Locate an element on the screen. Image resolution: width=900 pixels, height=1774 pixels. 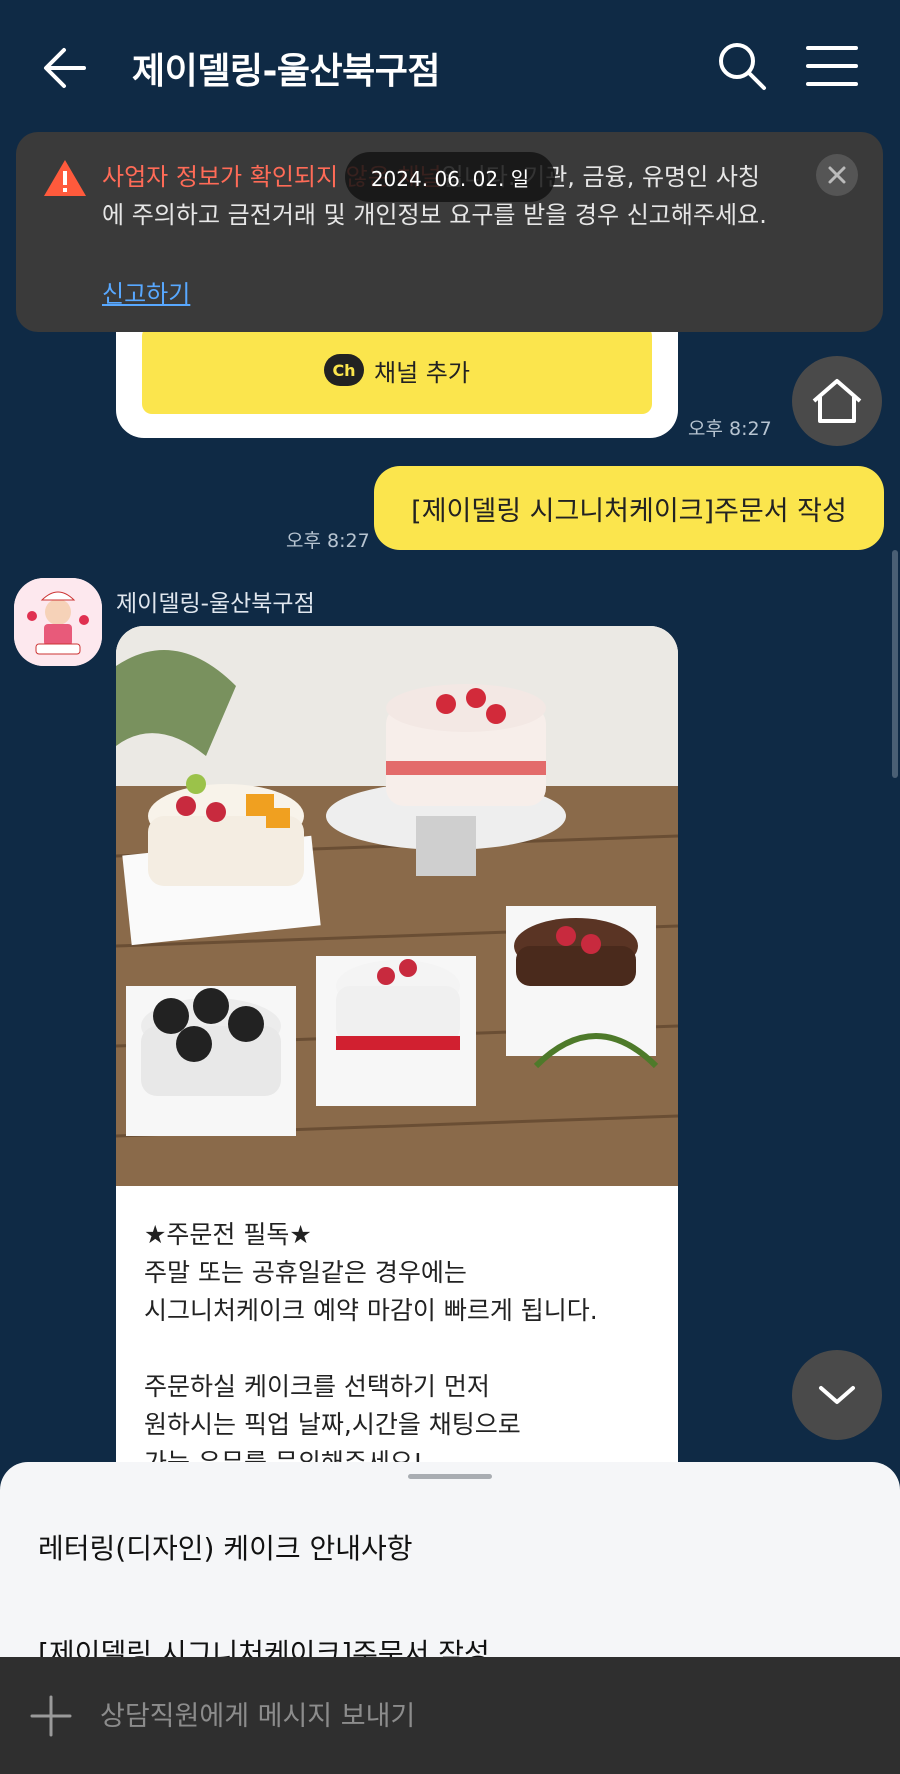
add-channel-label: 채널 추가 is located at coordinates (422, 372).